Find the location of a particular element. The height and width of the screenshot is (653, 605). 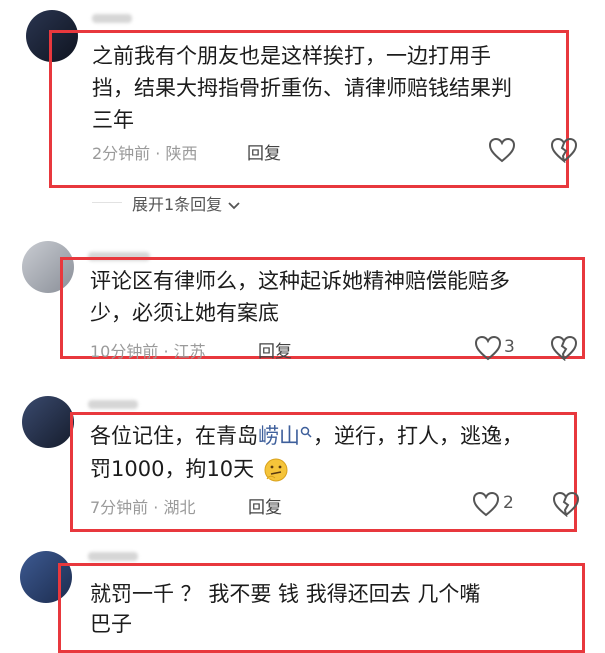

comment-meta: 2分钟前 · 陕西 is located at coordinates (144, 152).